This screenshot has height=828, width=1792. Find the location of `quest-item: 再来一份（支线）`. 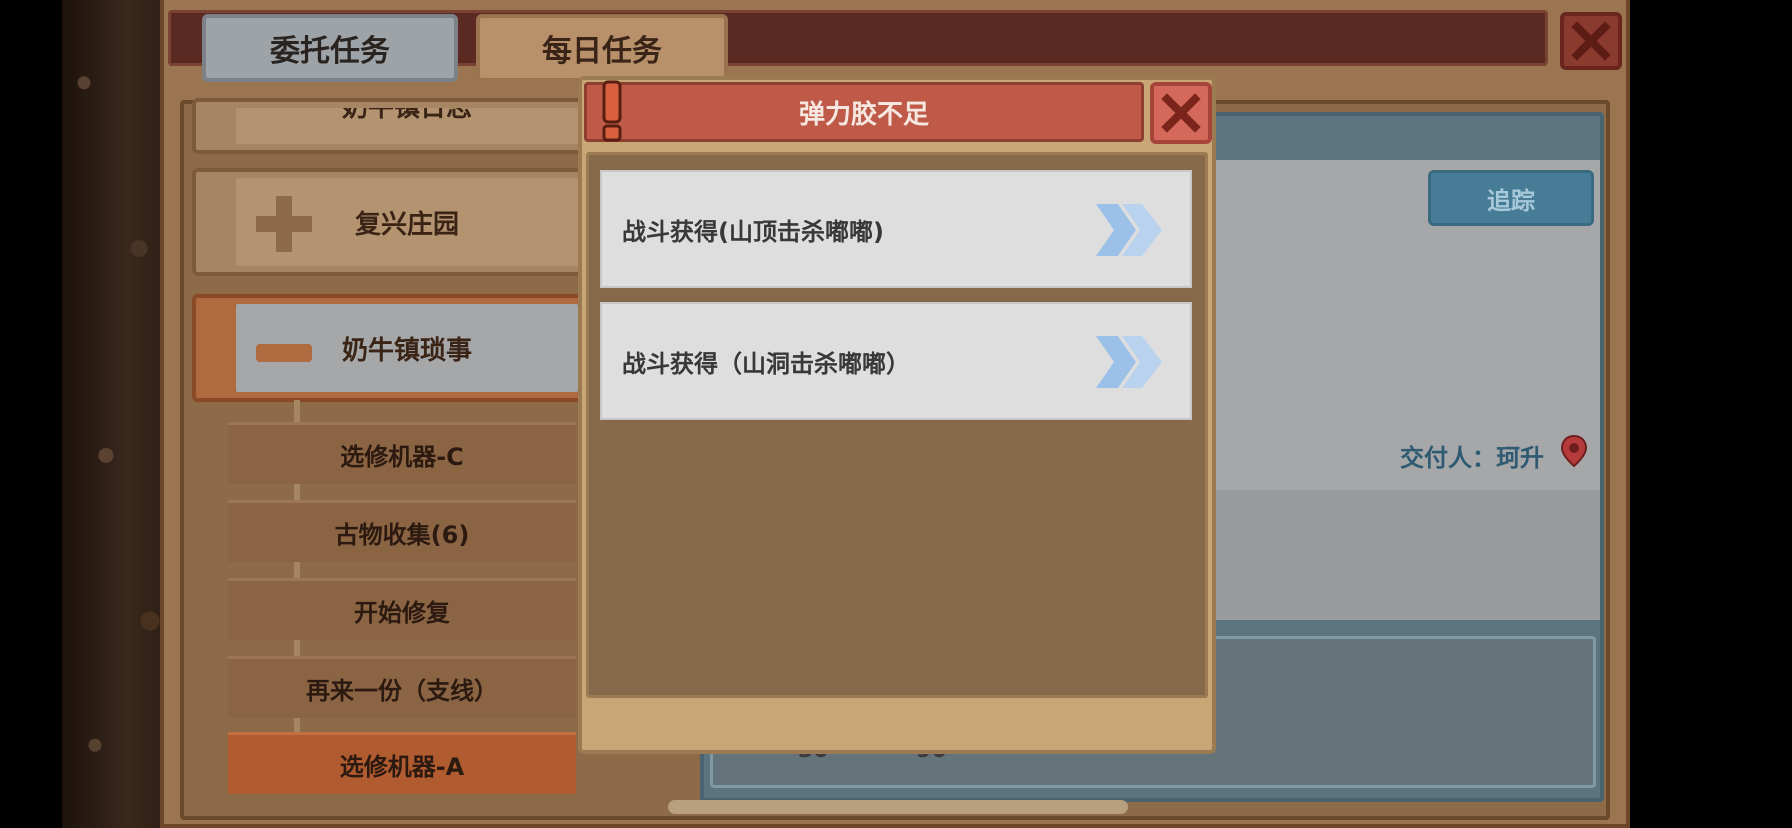

quest-item: 再来一份（支线） is located at coordinates (402, 687).